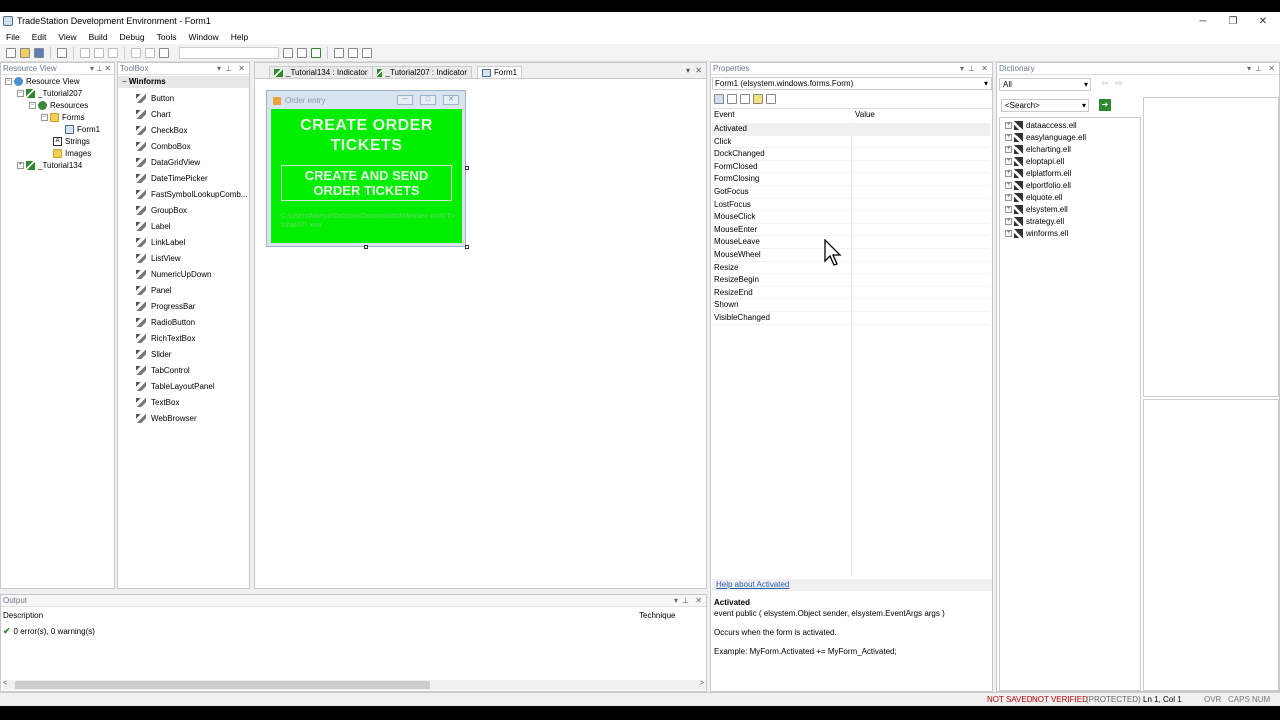  I want to click on event-row-shown: Shown, so click(851, 305).